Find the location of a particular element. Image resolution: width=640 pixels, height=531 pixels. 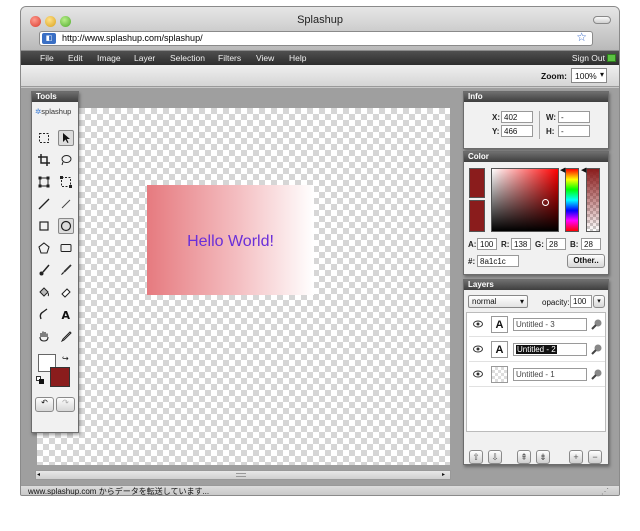

brush-tool is located at coordinates (44, 270).